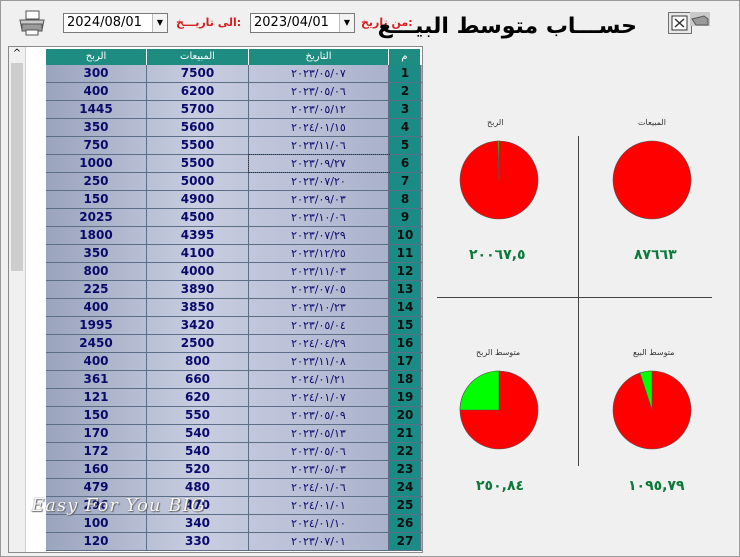  I want to click on cell-number: 1, so click(405, 73).